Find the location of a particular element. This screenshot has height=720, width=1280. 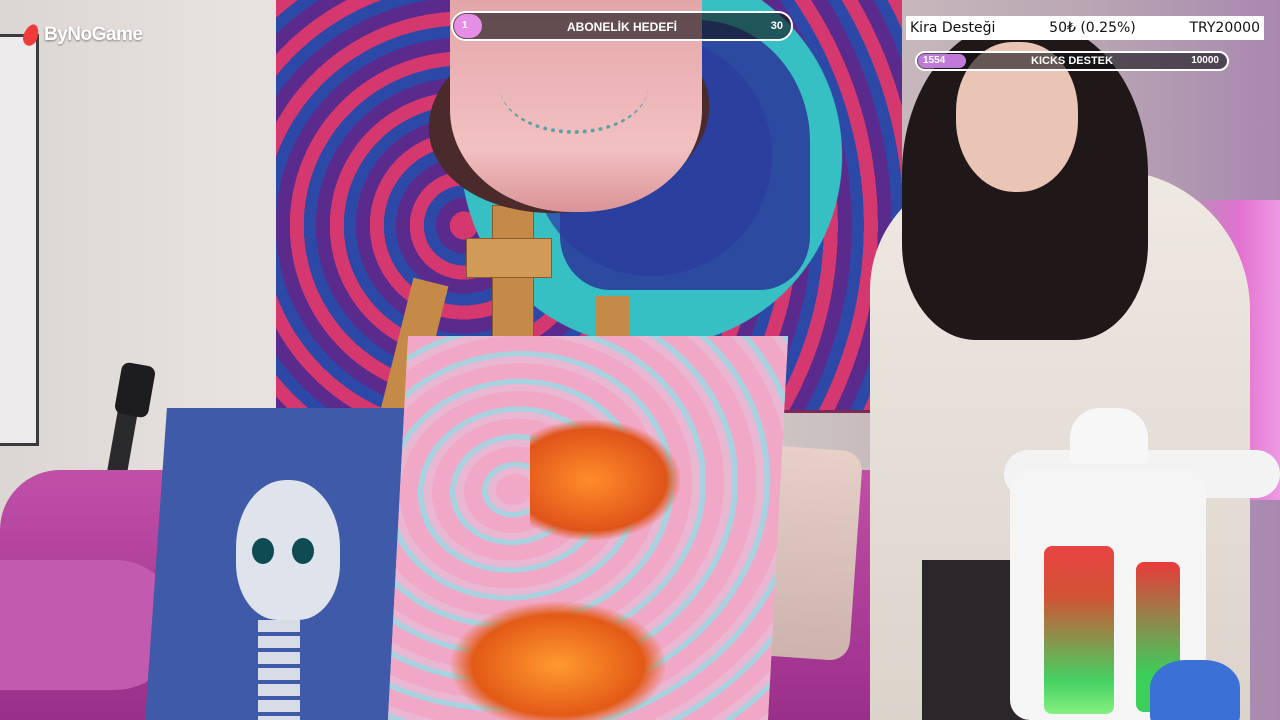

hat-band is located at coordinates (574, 87).